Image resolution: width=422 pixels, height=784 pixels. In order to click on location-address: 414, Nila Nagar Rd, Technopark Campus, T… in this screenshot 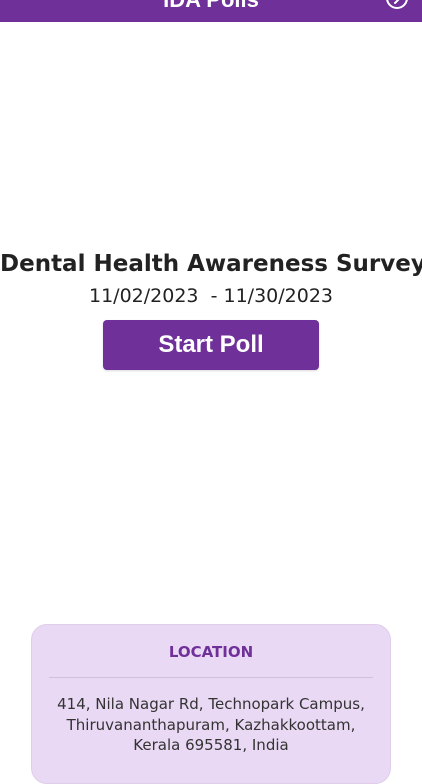, I will do `click(211, 724)`.